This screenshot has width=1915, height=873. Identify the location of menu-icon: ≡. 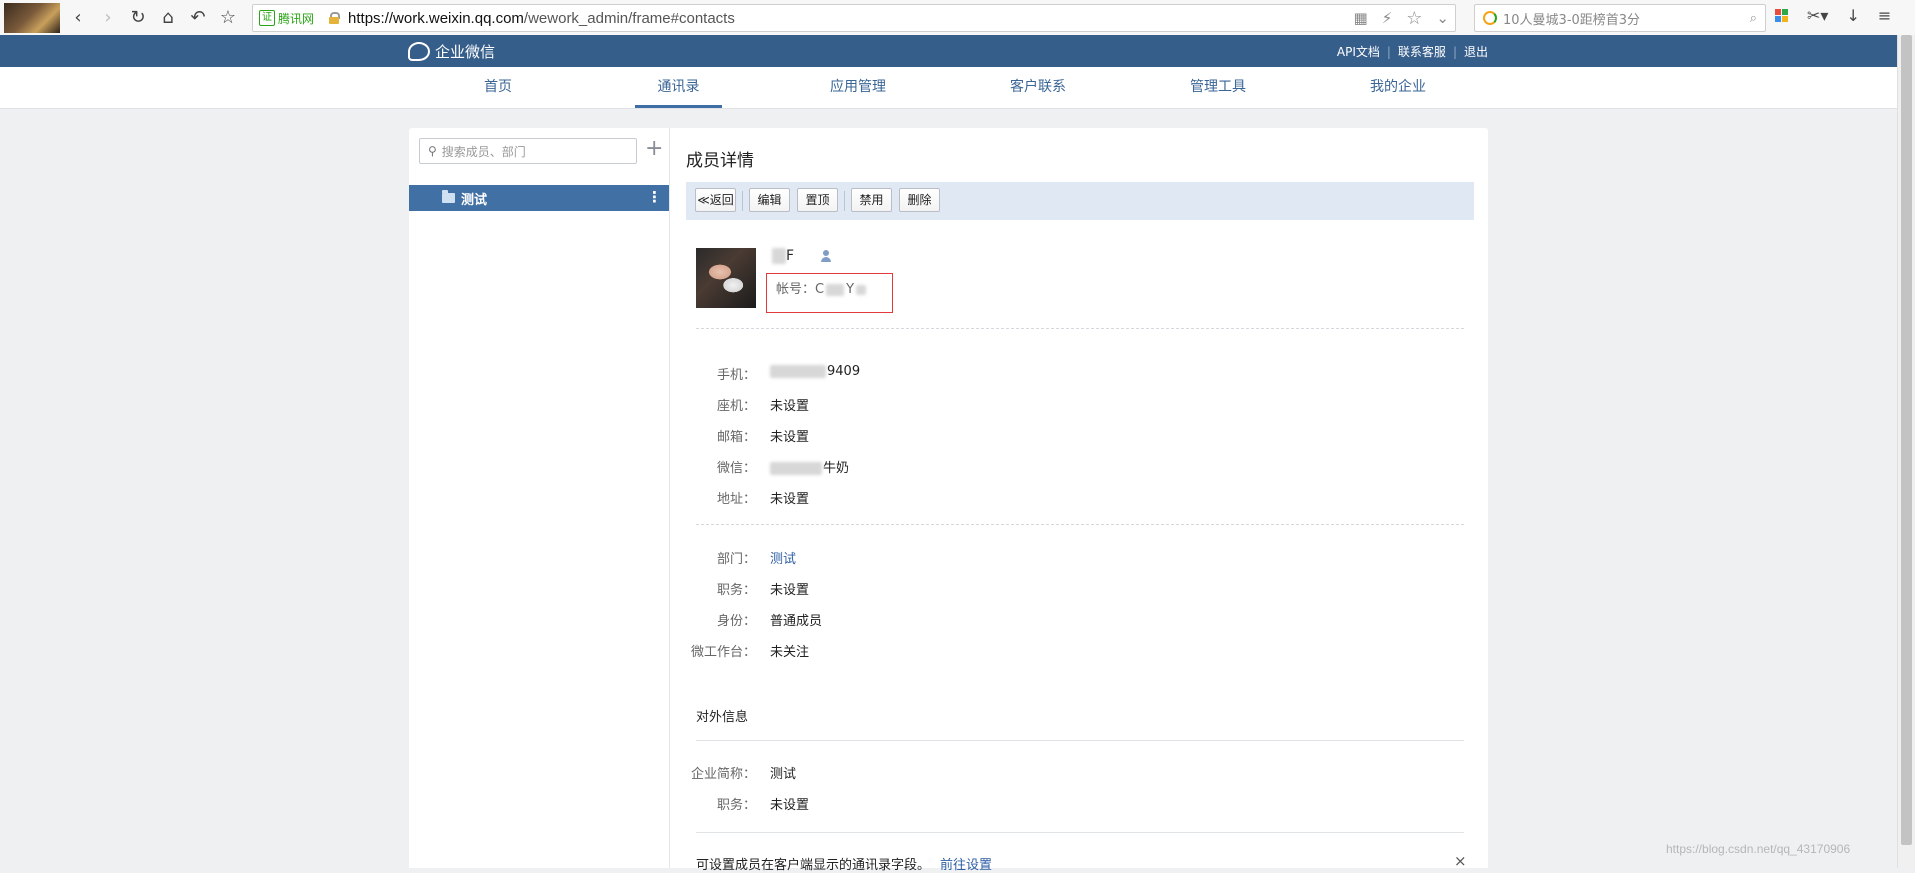
(1884, 15).